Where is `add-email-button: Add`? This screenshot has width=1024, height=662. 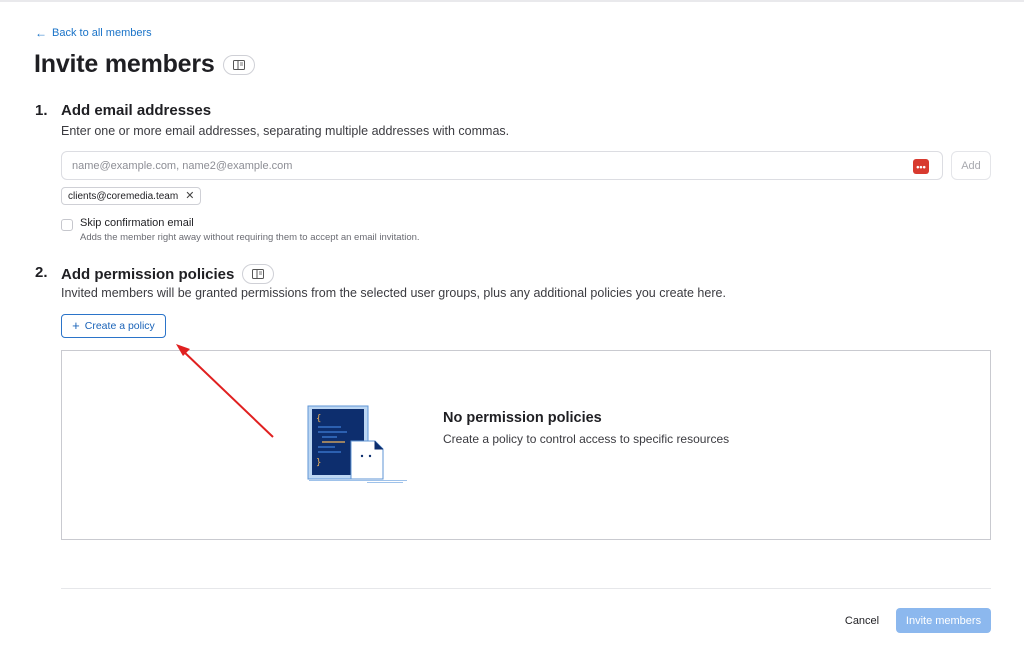 add-email-button: Add is located at coordinates (971, 165).